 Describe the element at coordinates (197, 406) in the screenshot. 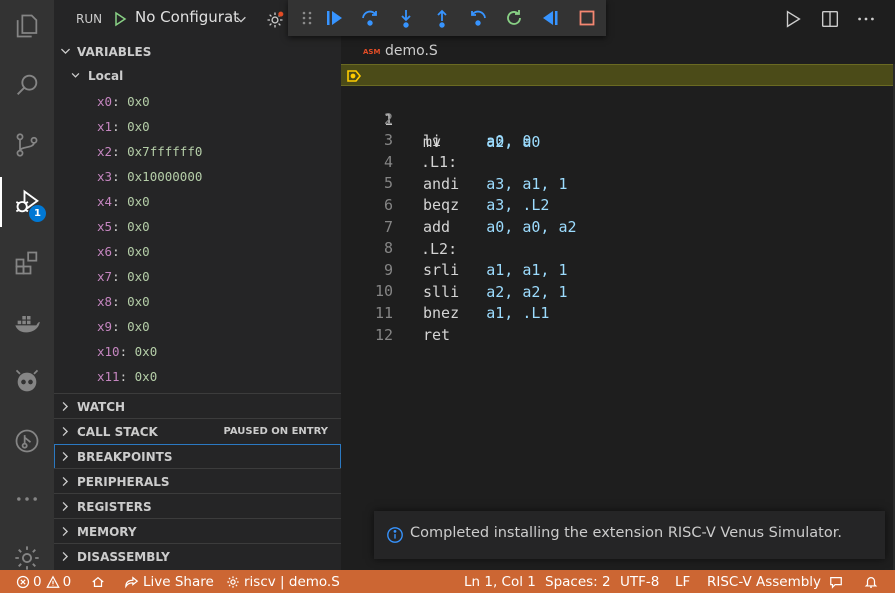

I see `watch-section-header: WATCH` at that location.